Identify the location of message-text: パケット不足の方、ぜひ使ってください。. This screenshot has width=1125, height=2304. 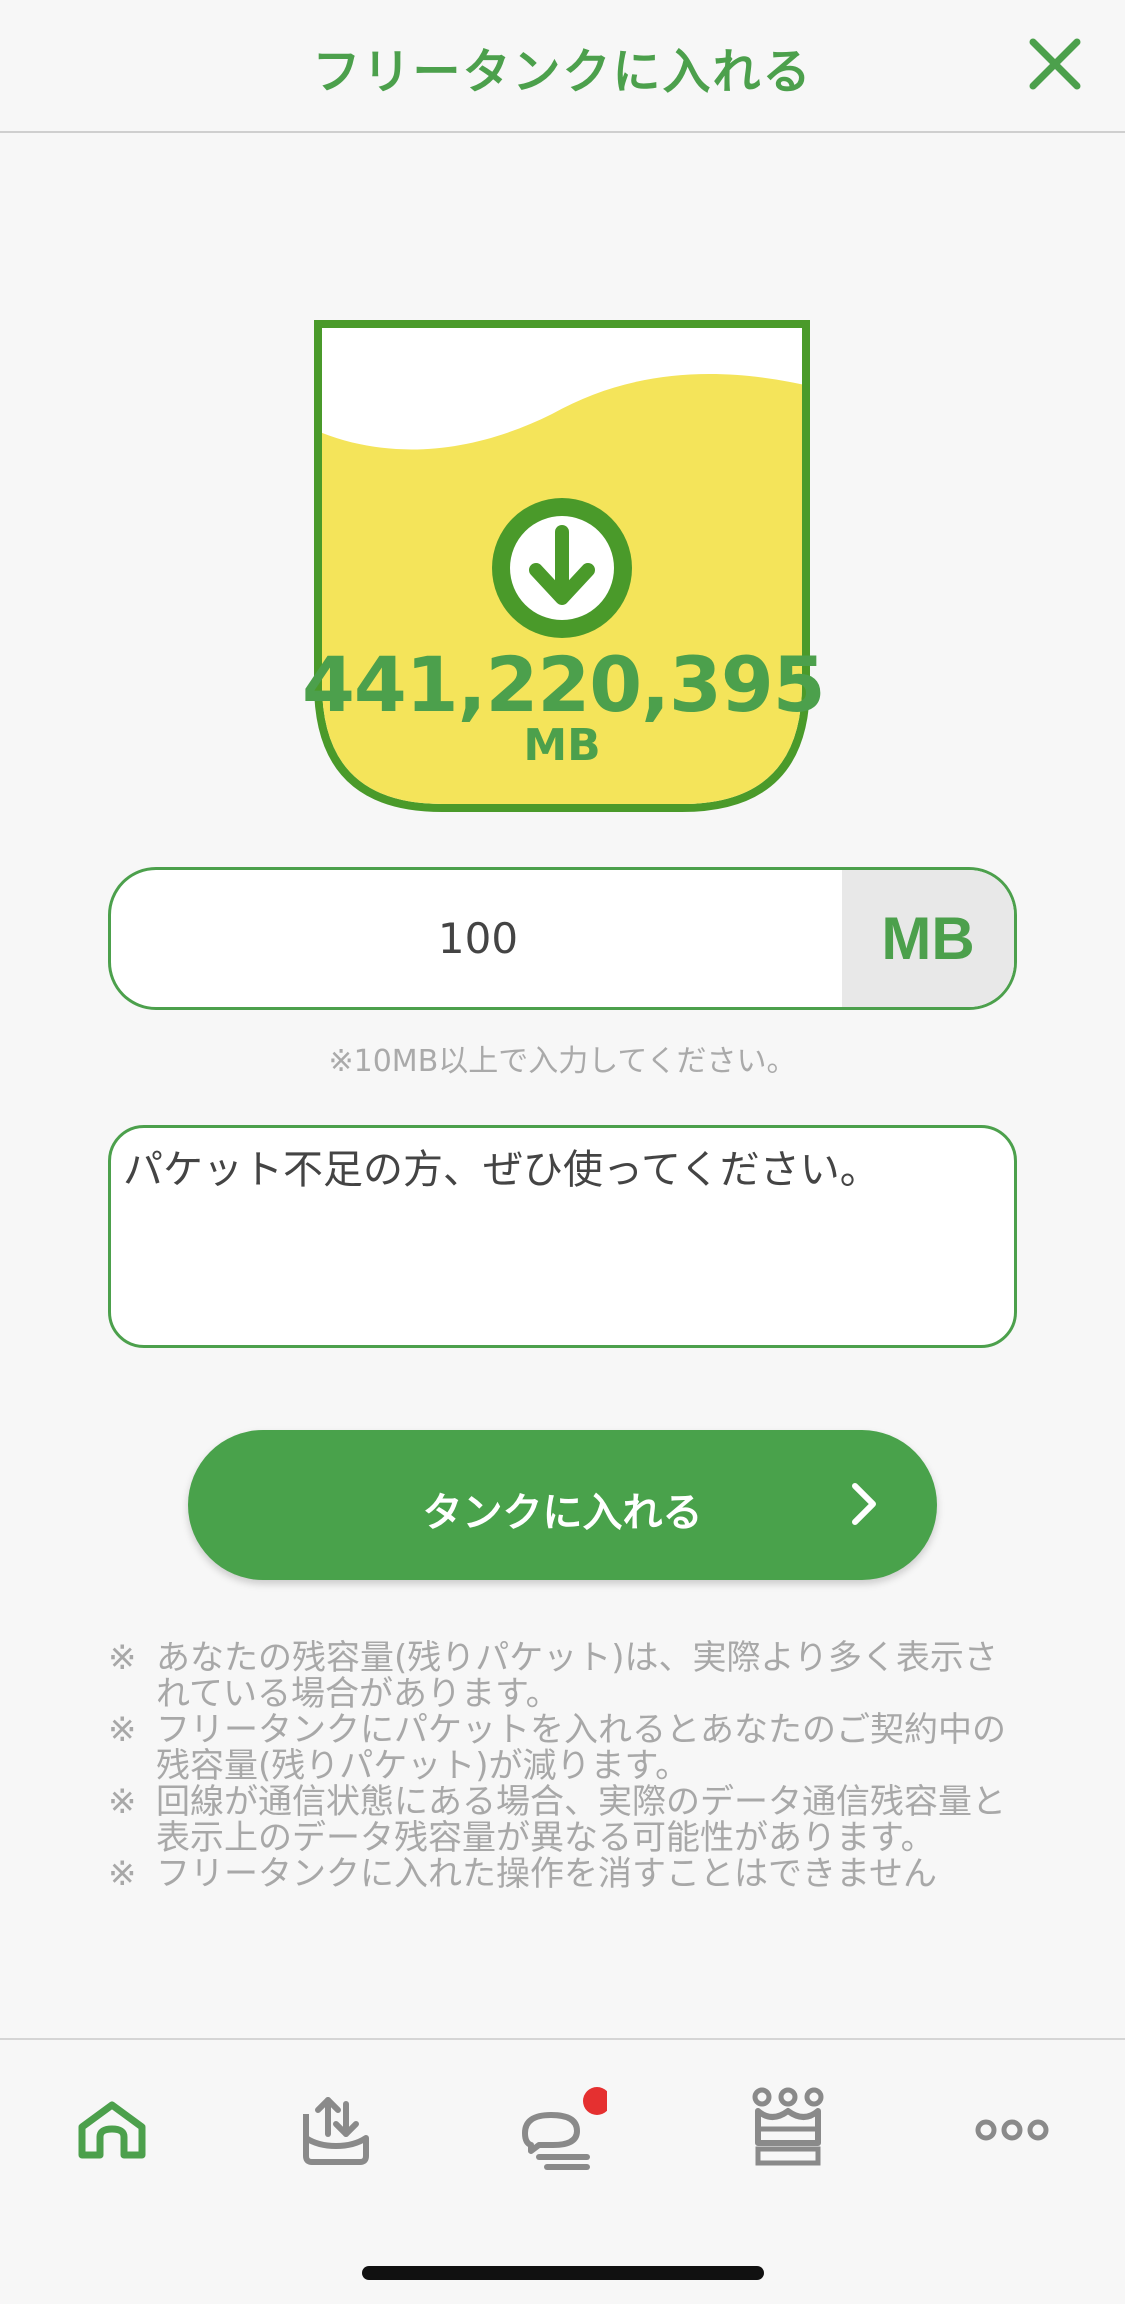
(501, 1170).